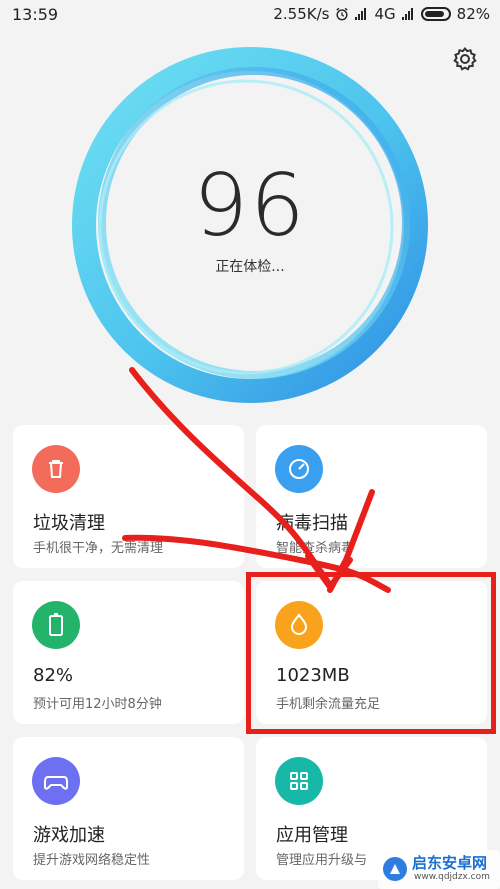 Image resolution: width=500 pixels, height=889 pixels. What do you see at coordinates (128, 808) in the screenshot?
I see `card-game-boost: 游戏加速 提升游戏网络稳定性` at bounding box center [128, 808].